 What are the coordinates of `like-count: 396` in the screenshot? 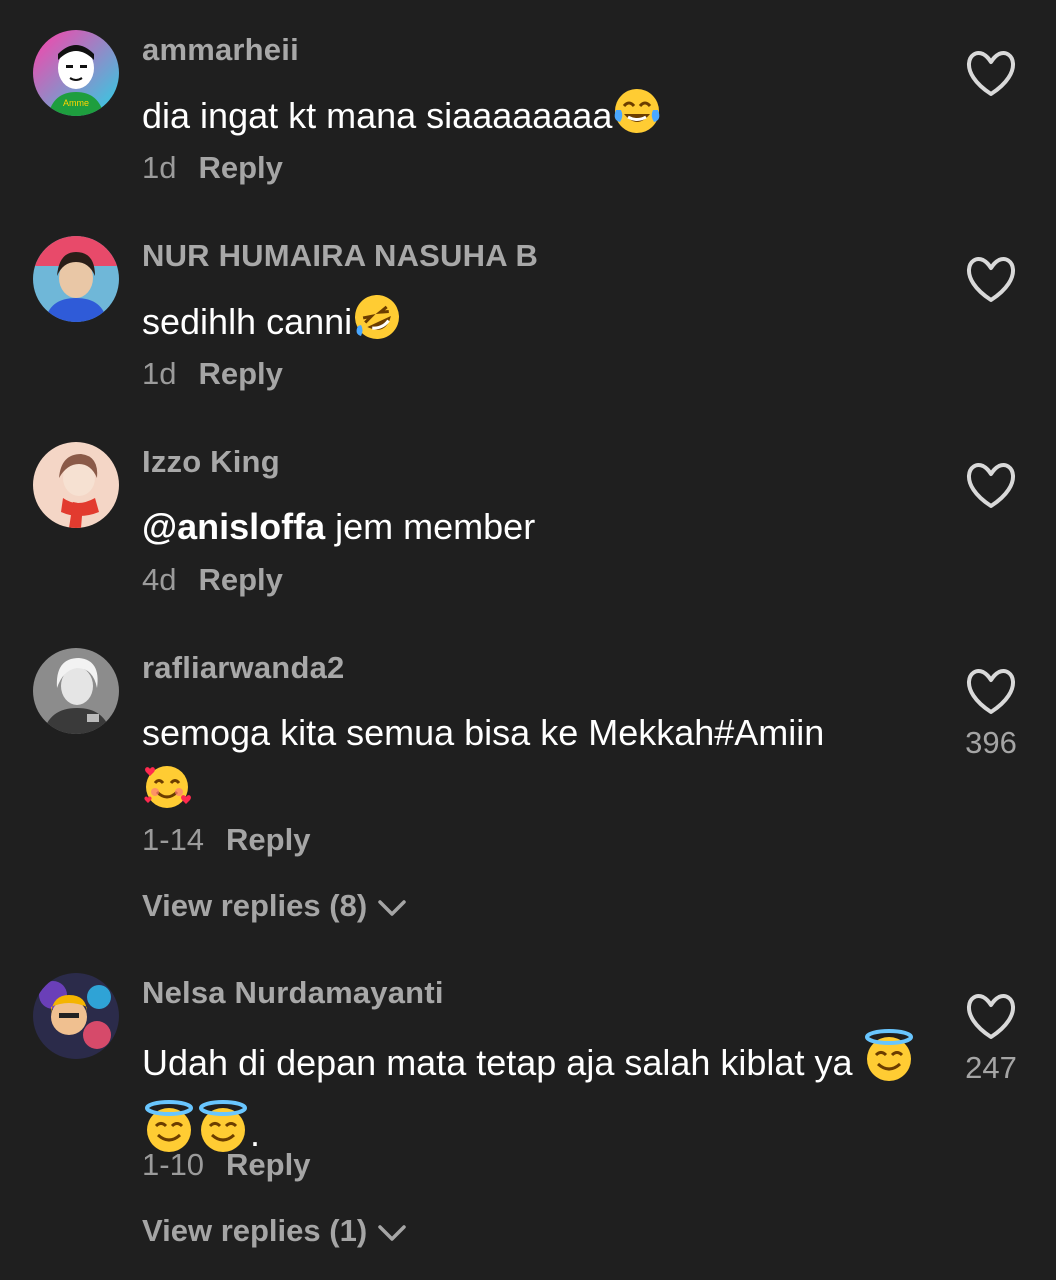 It's located at (991, 742).